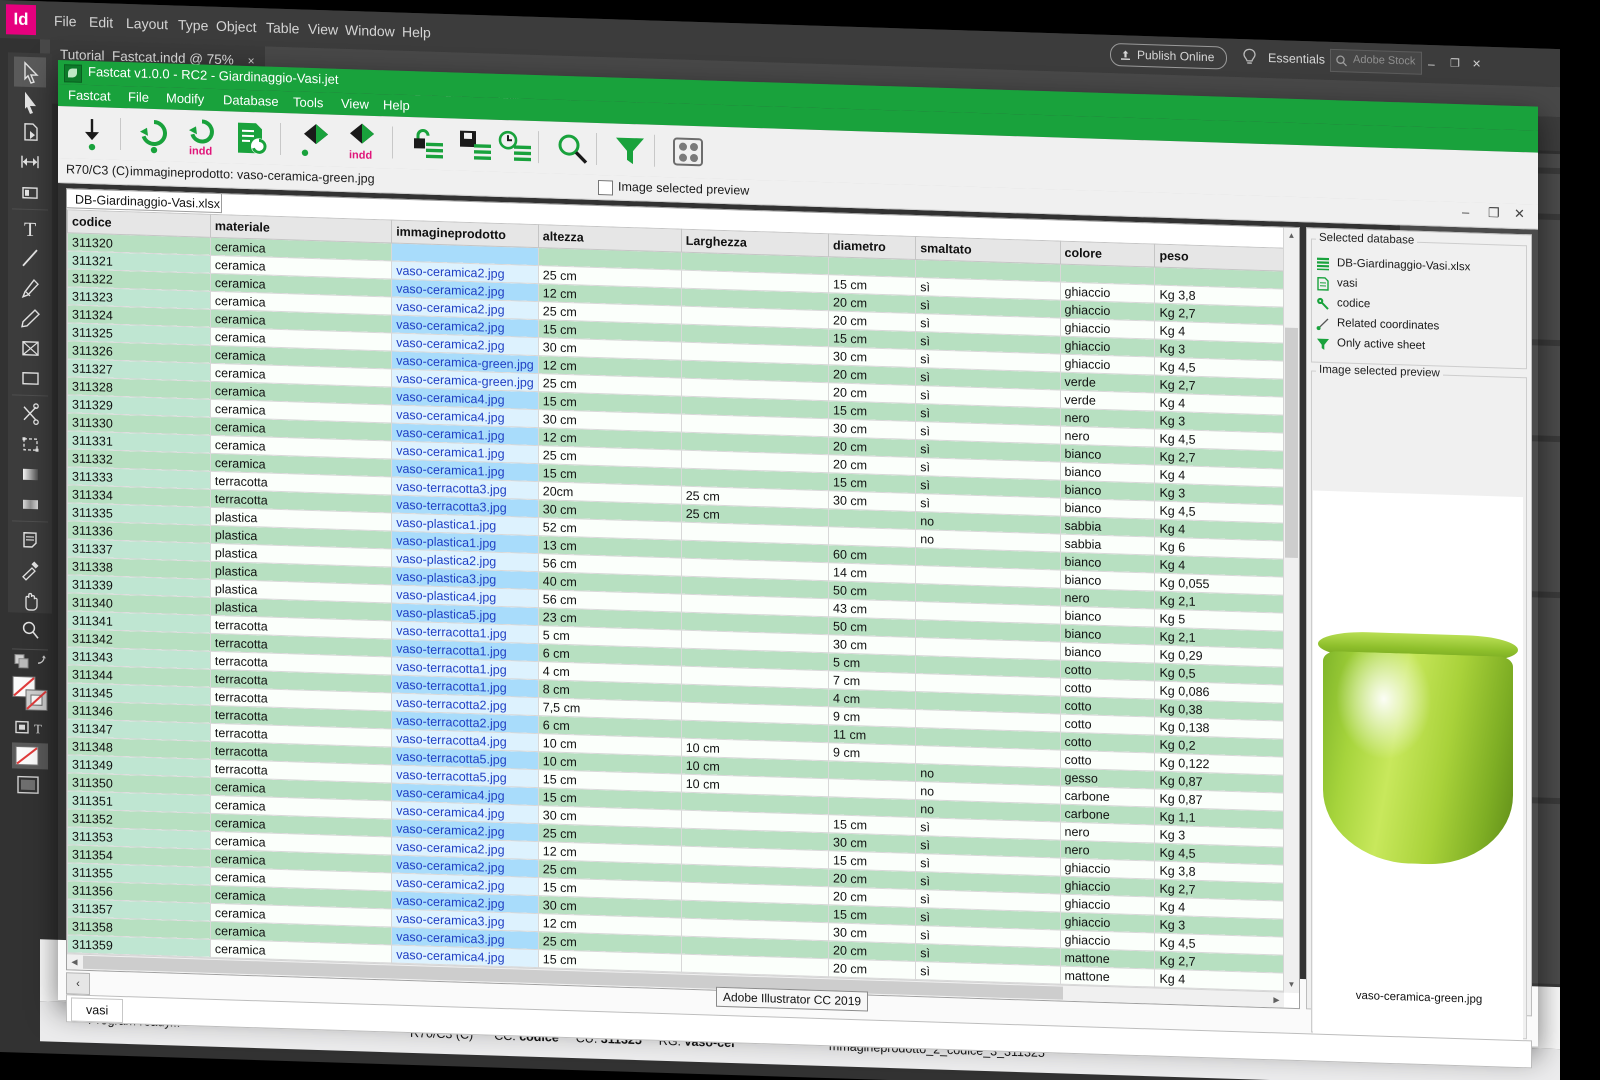  I want to click on lightbulb-icon, so click(1249, 58).